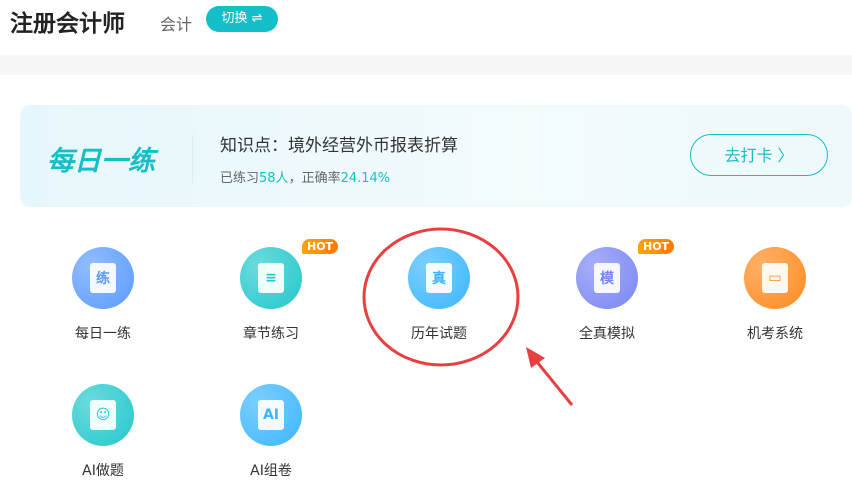 This screenshot has width=852, height=492. What do you see at coordinates (552, 381) in the screenshot?
I see `arrow-line` at bounding box center [552, 381].